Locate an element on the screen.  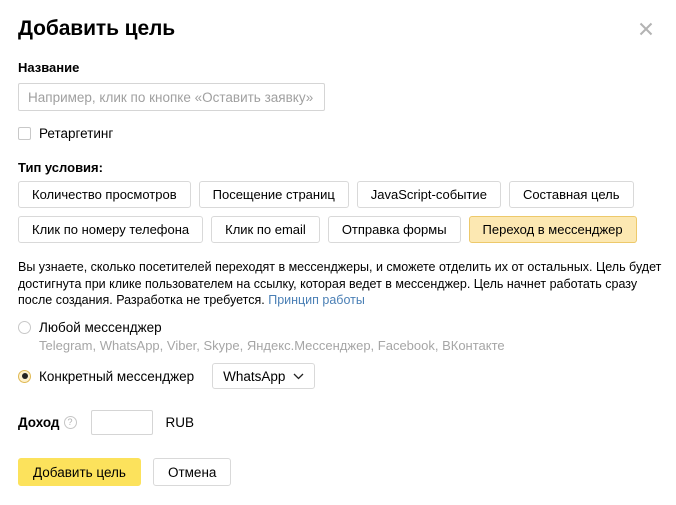
page-title: Добавить цель is located at coordinates (97, 28).